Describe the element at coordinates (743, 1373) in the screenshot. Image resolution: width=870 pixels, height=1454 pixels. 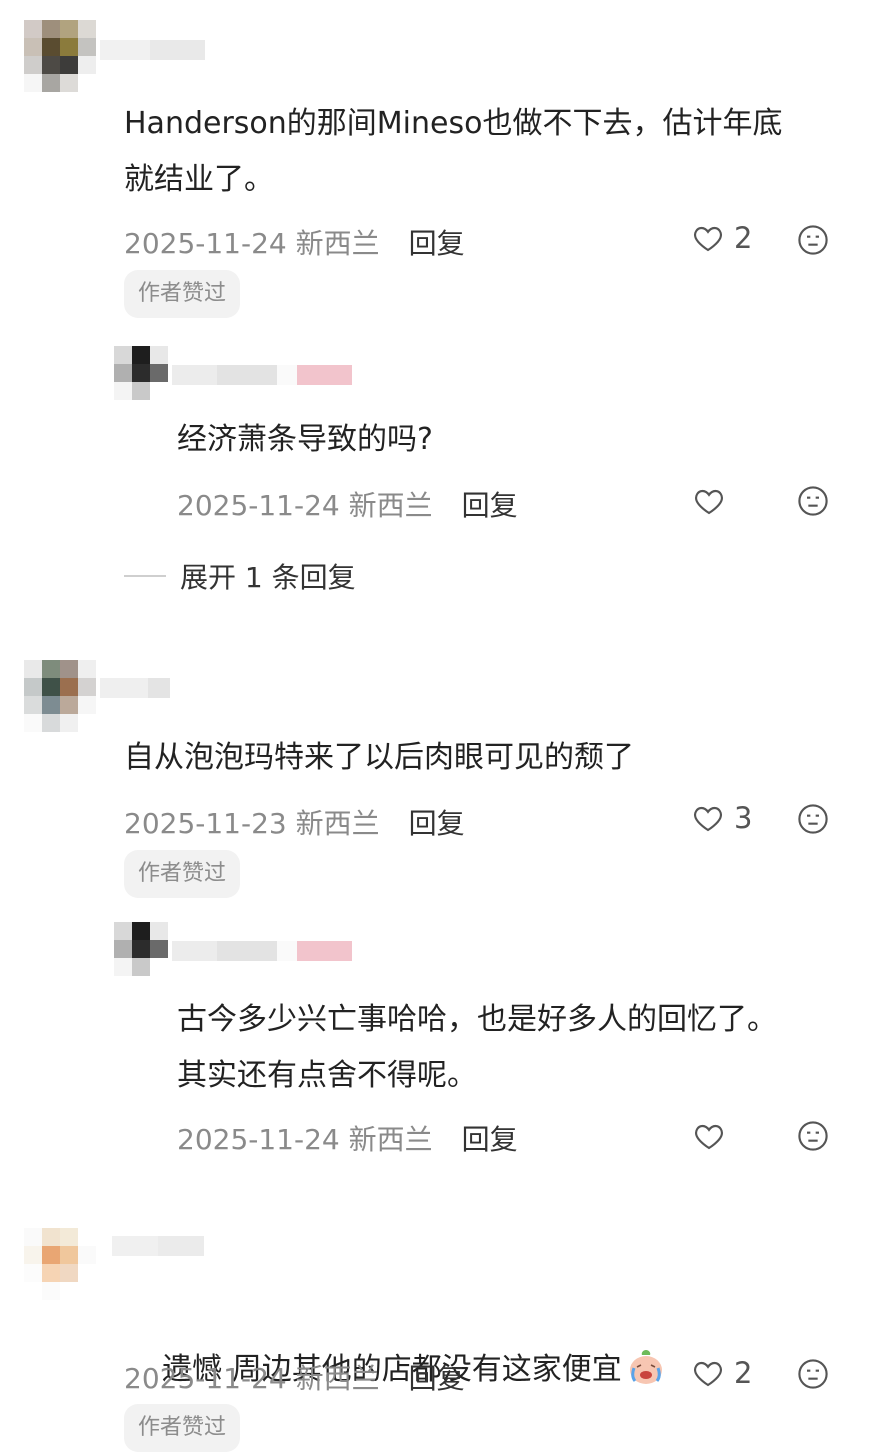
I see `like-count: 2` at that location.